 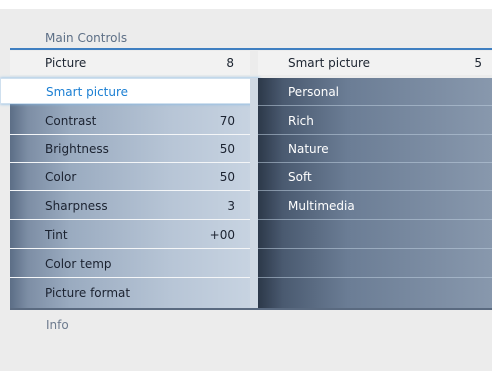 What do you see at coordinates (78, 264) in the screenshot?
I see `menu-item-label: Color temp` at bounding box center [78, 264].